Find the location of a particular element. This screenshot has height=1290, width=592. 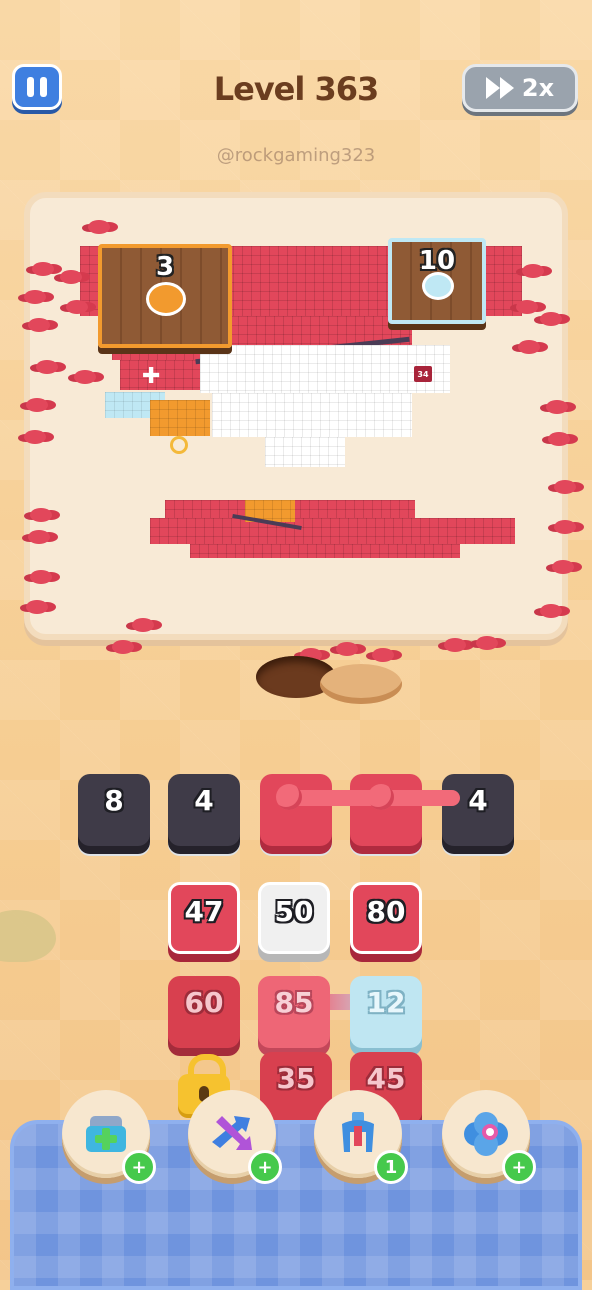

powerup-magnet-claw-button: 1 is located at coordinates (361, 1137).